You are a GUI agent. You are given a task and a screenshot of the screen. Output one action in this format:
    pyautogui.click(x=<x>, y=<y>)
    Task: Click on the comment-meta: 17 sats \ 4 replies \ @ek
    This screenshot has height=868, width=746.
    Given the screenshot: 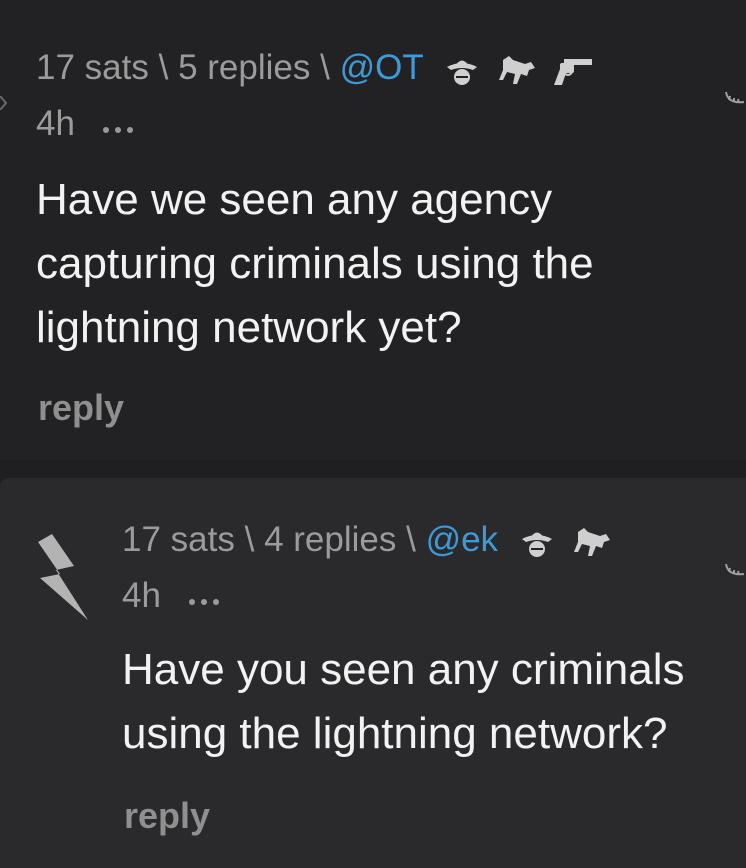 What is the action you would take?
    pyautogui.click(x=369, y=541)
    